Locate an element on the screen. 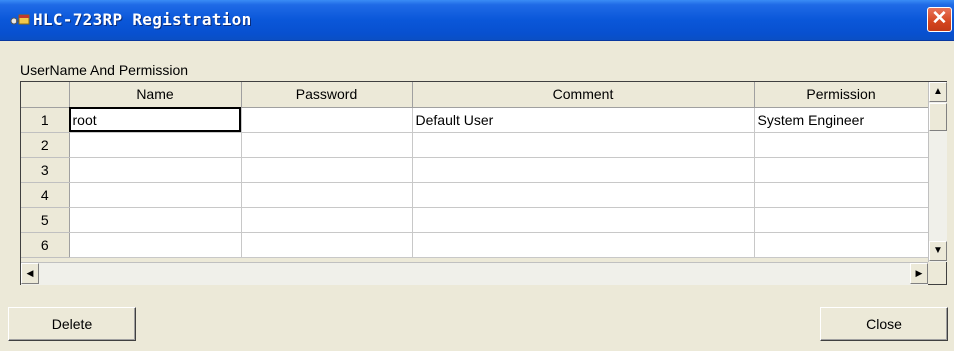 This screenshot has width=954, height=351. scroll-right-glyph: ▶ is located at coordinates (919, 273).